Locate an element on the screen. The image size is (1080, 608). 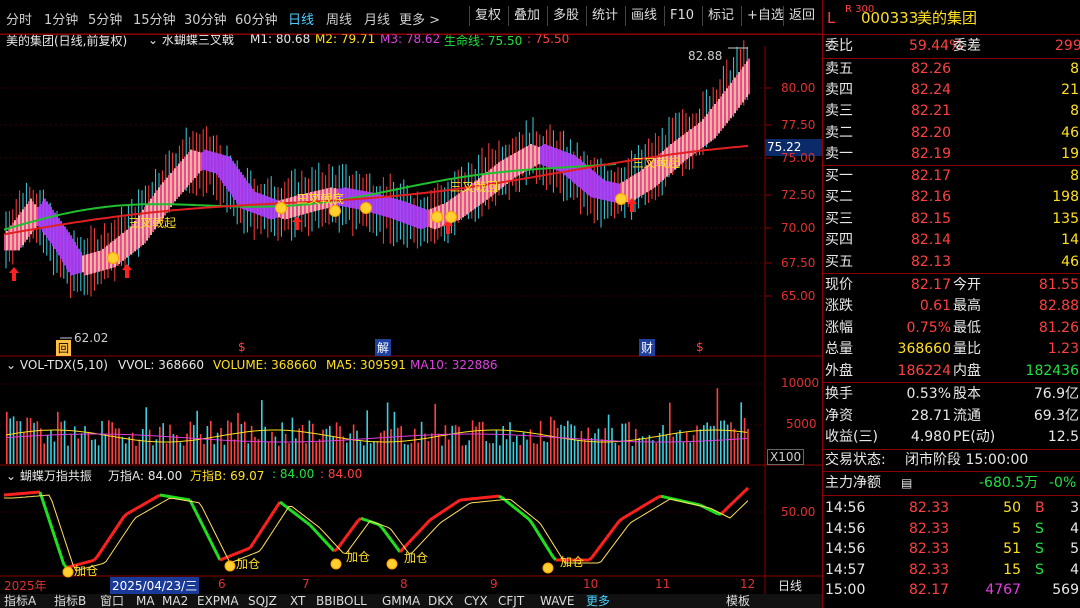
bid-volume: 8 is located at coordinates (1074, 176).